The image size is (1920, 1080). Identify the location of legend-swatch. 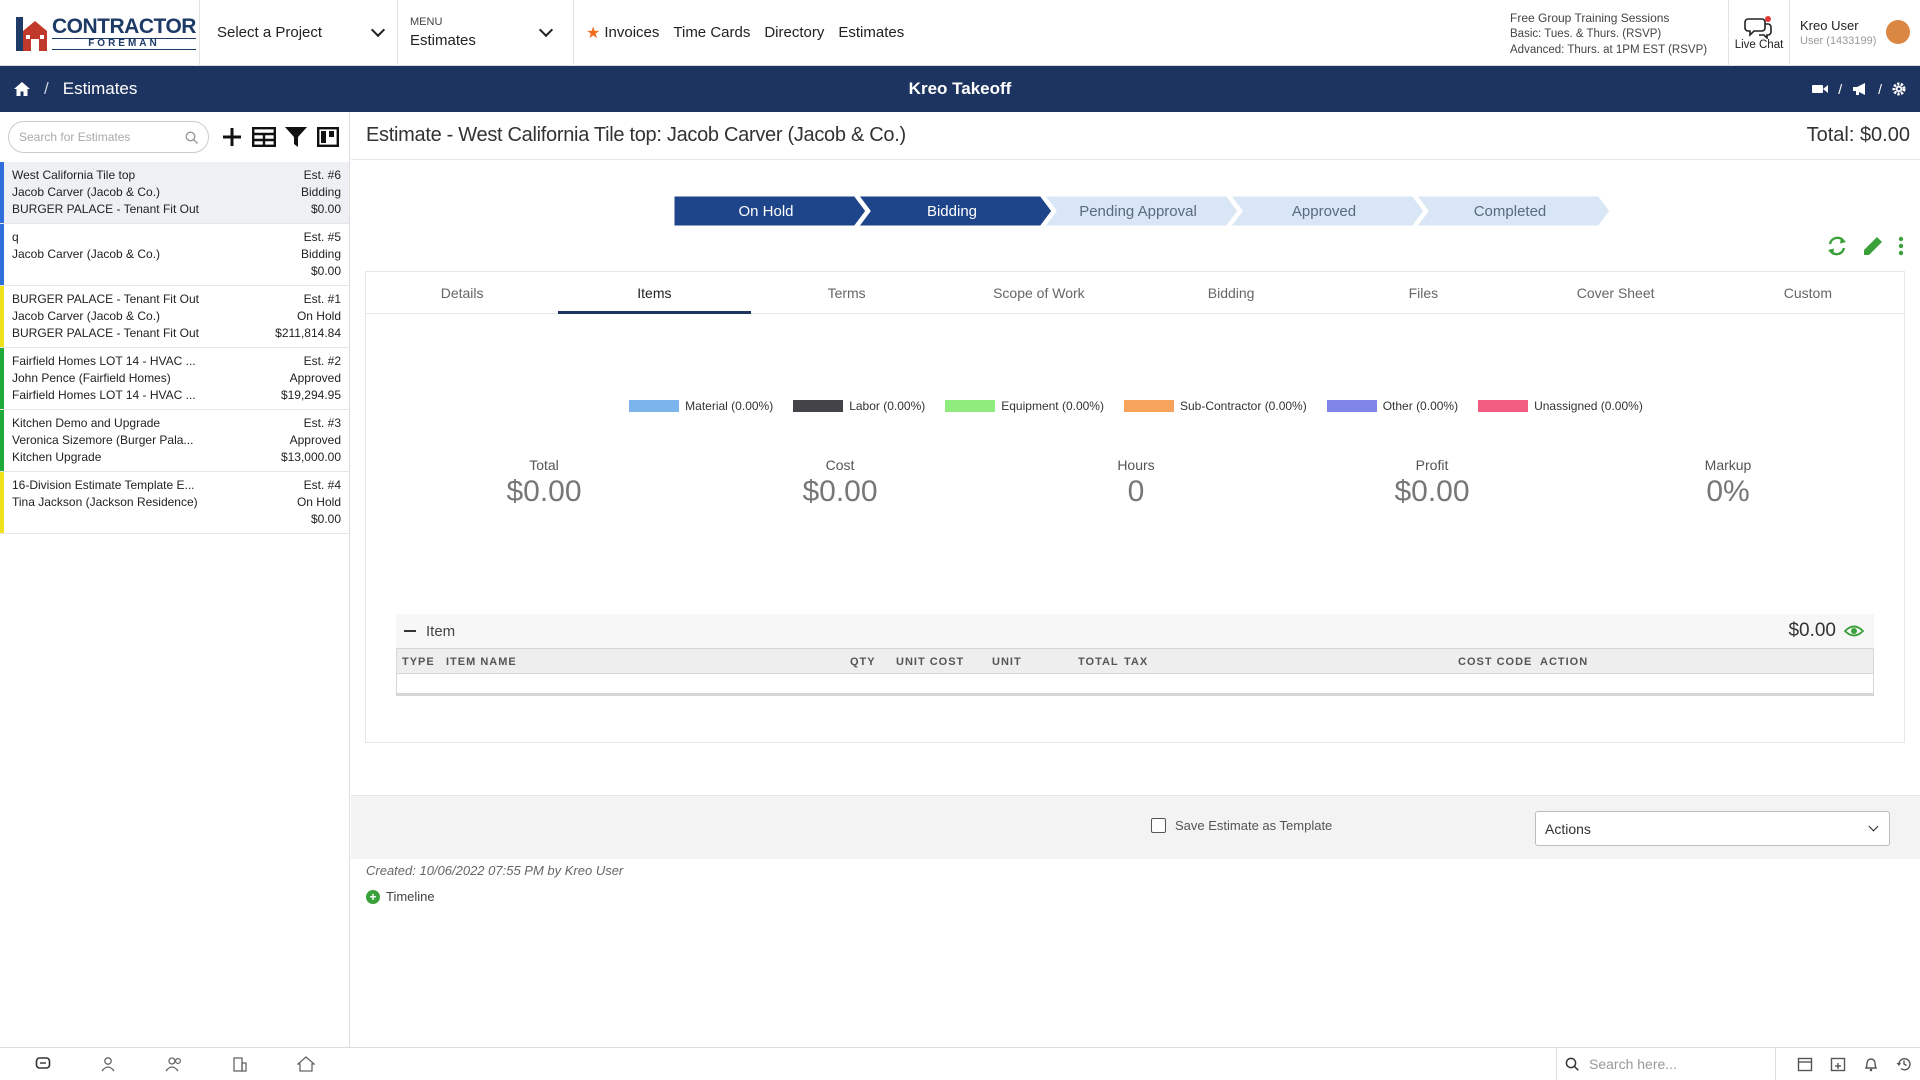
(970, 406).